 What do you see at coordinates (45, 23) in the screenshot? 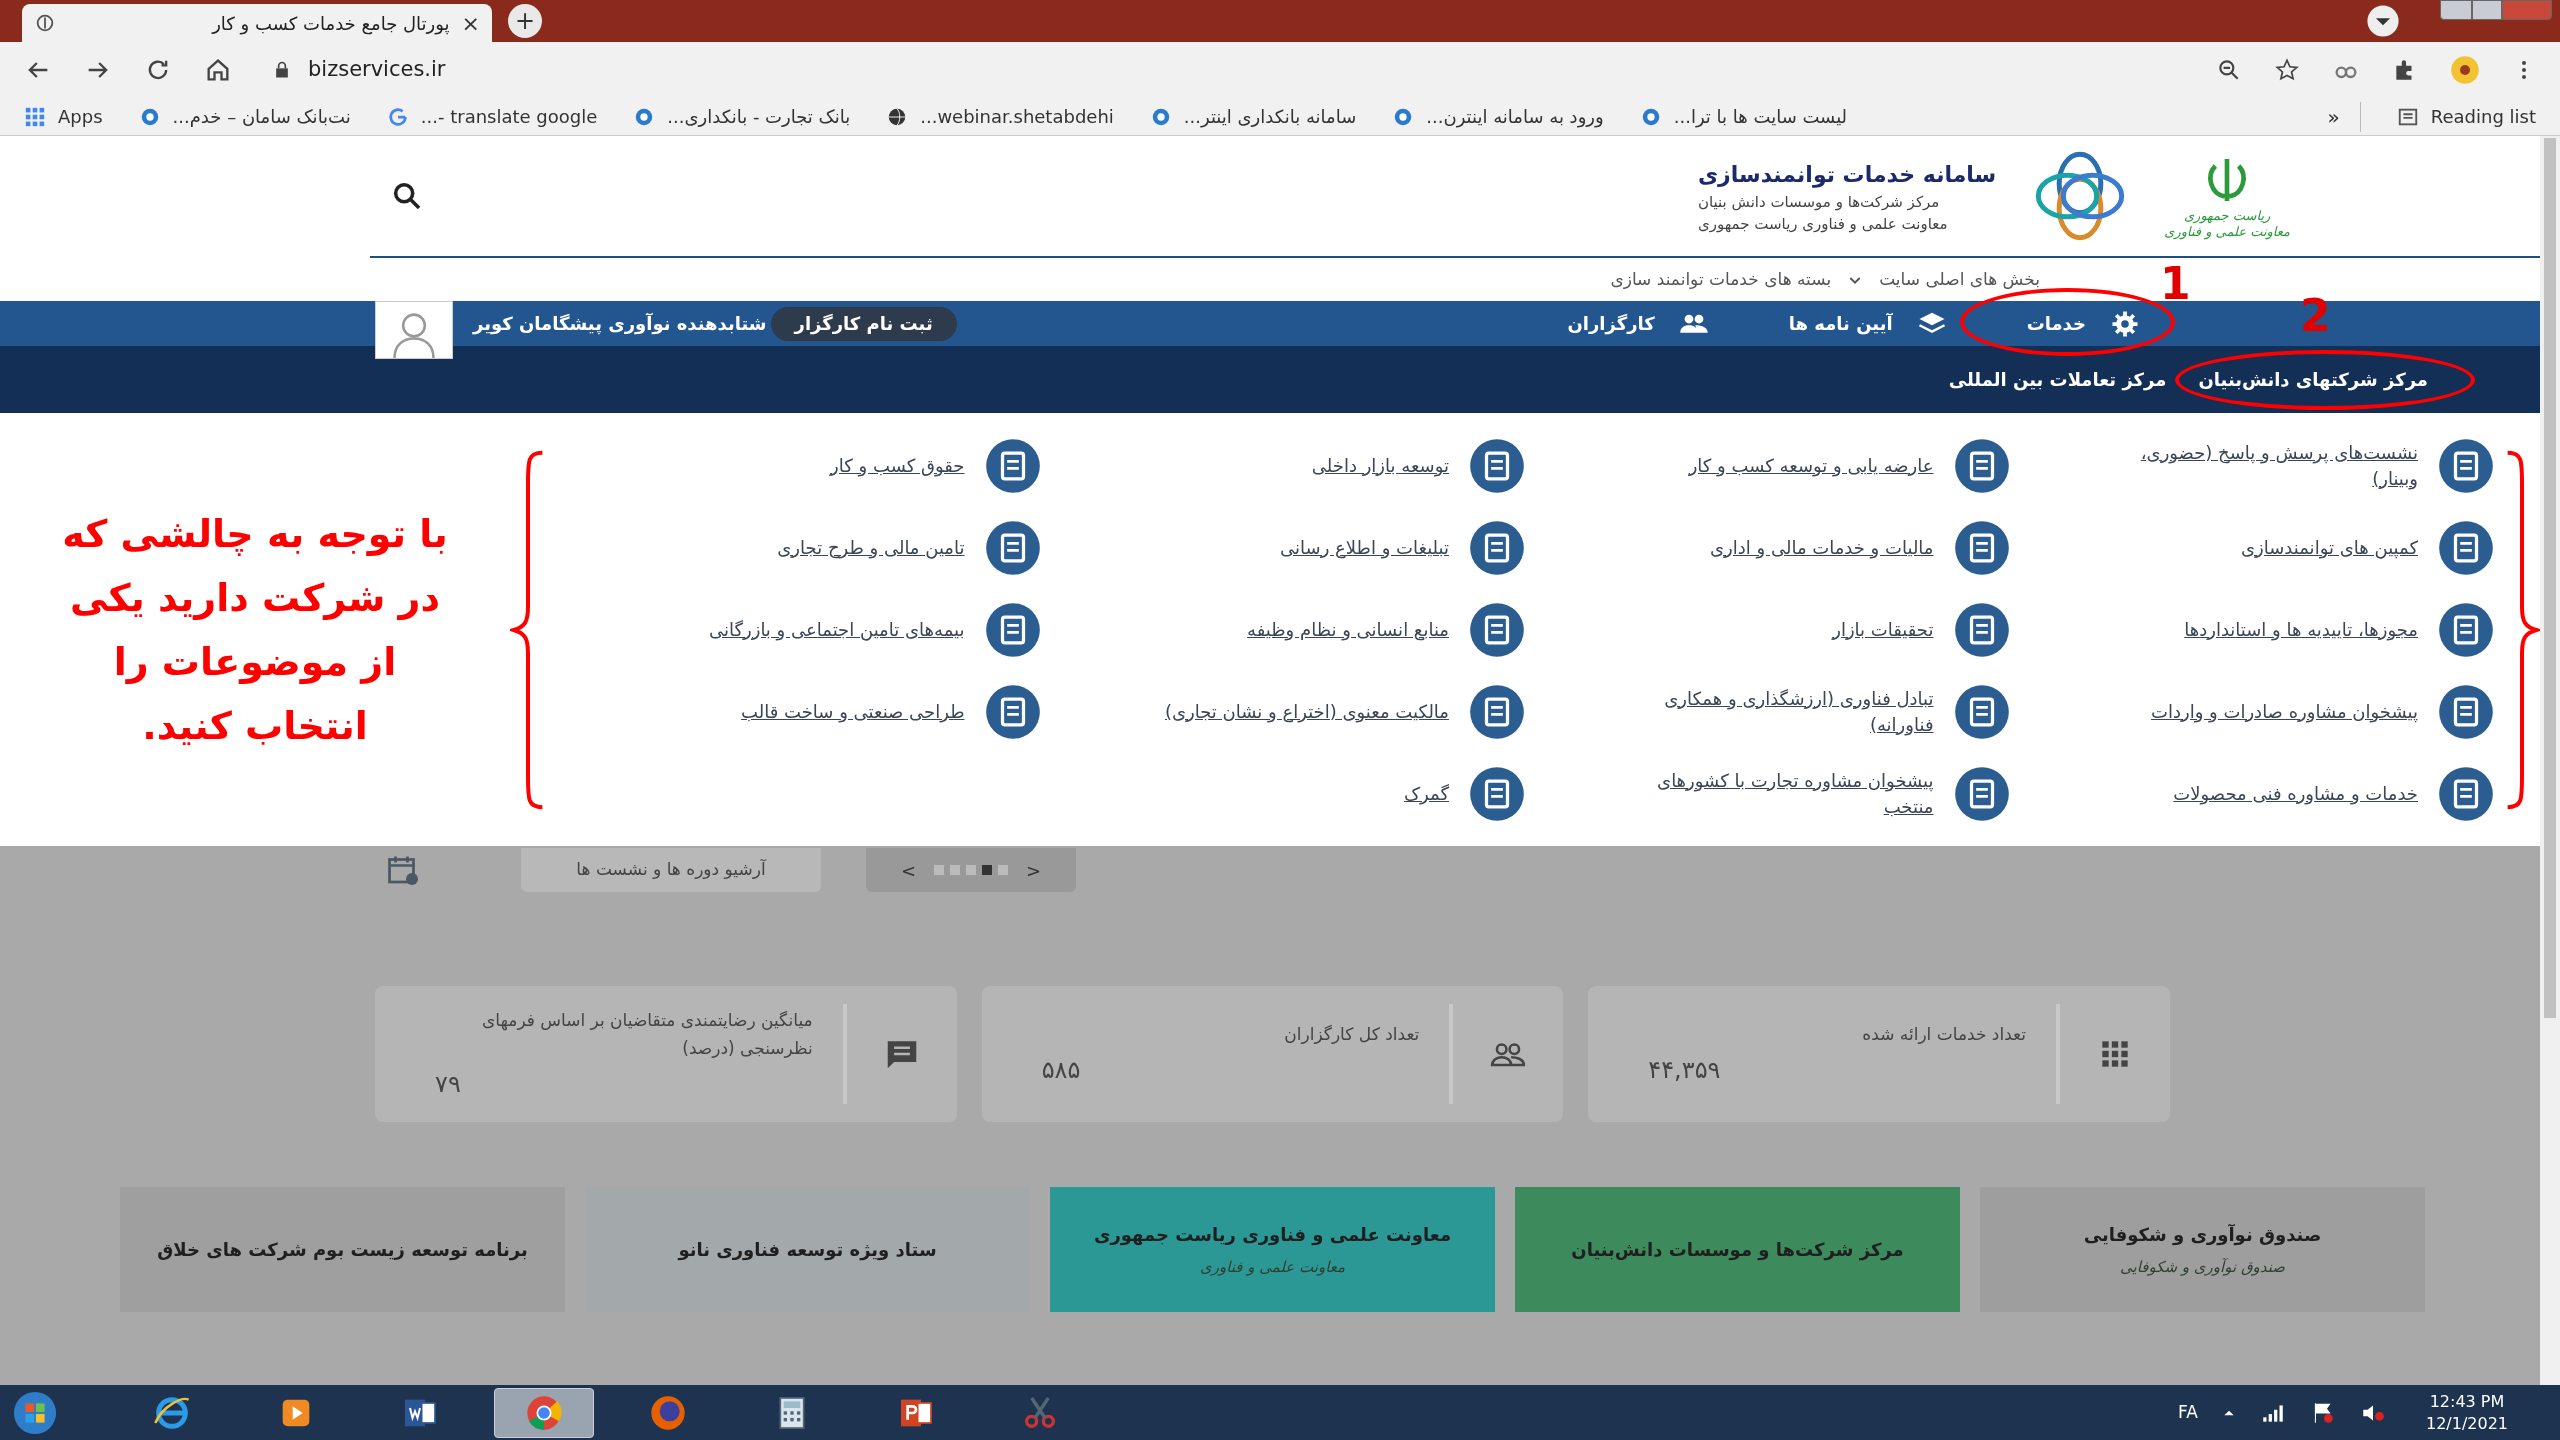
I see `site-favicon-icon` at bounding box center [45, 23].